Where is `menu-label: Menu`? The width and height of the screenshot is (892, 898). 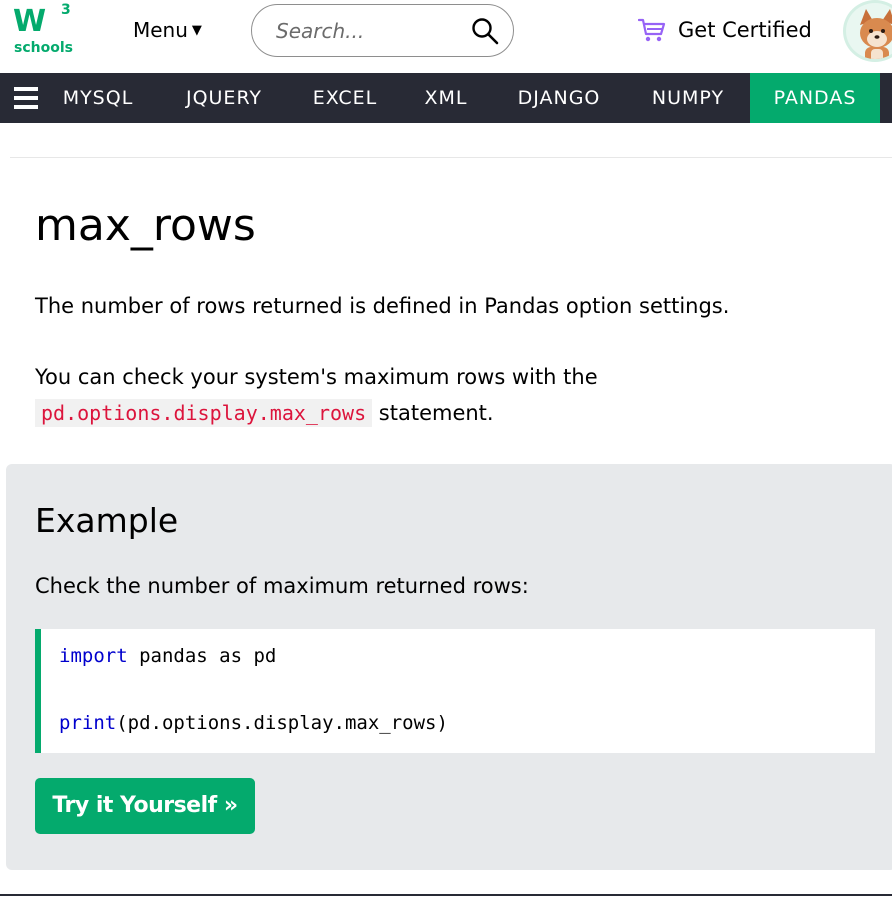 menu-label: Menu is located at coordinates (160, 30).